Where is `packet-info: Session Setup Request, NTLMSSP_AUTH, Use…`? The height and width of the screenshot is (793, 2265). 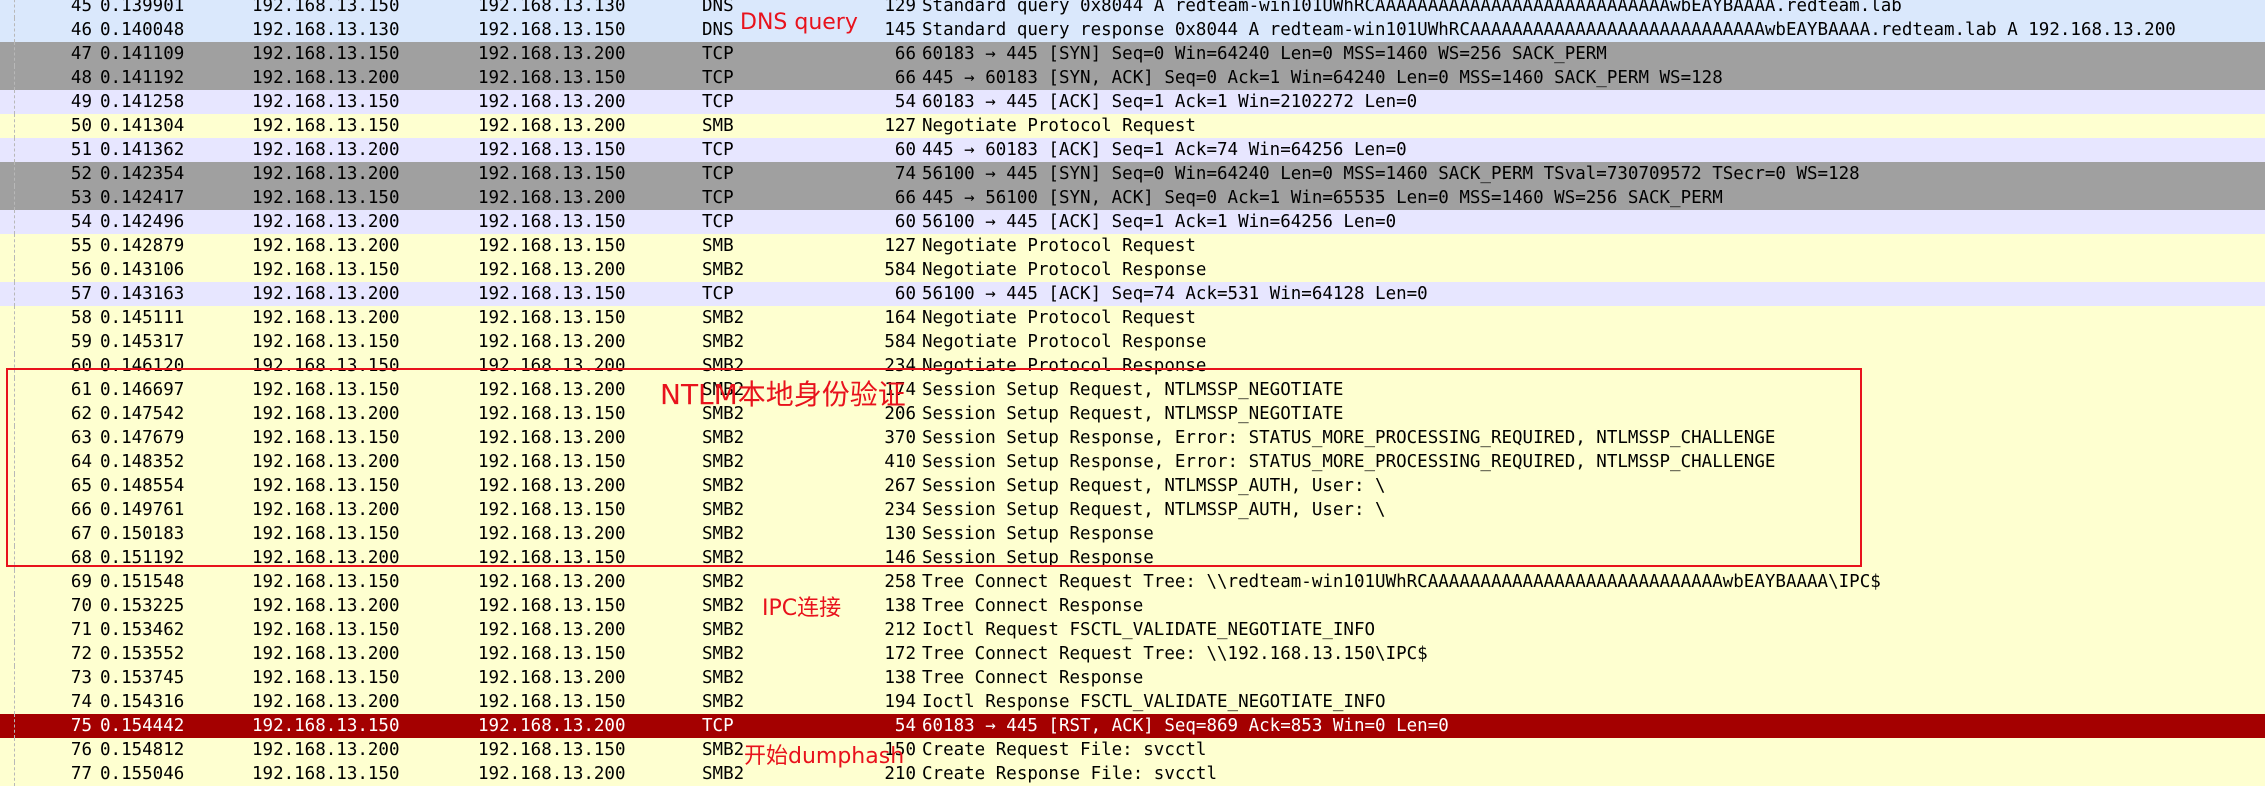
packet-info: Session Setup Request, NTLMSSP_AUTH, Use… is located at coordinates (1154, 510).